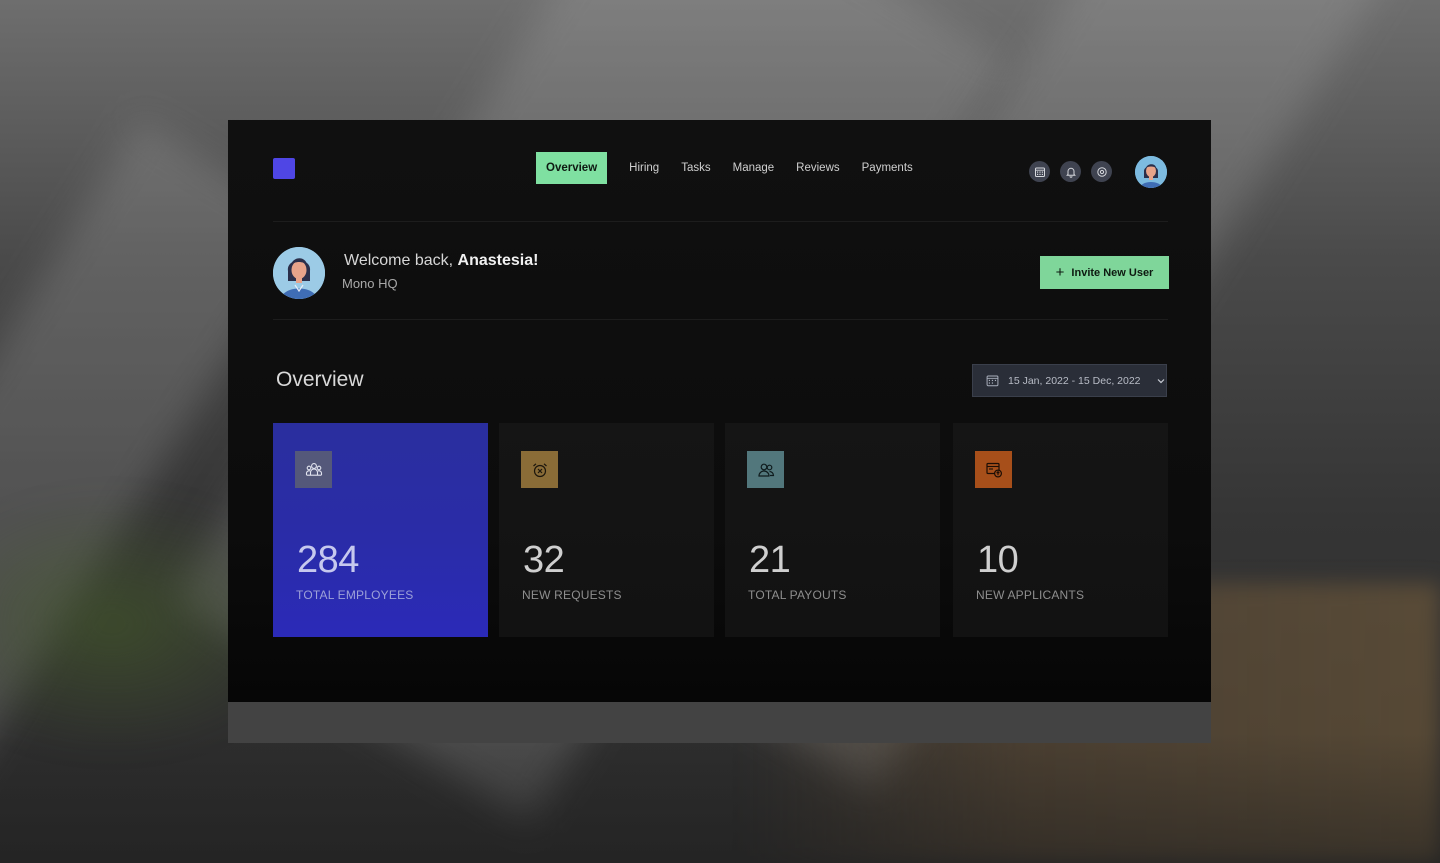 This screenshot has height=863, width=1440. I want to click on welcome-user-name: Anastesia!, so click(498, 260).